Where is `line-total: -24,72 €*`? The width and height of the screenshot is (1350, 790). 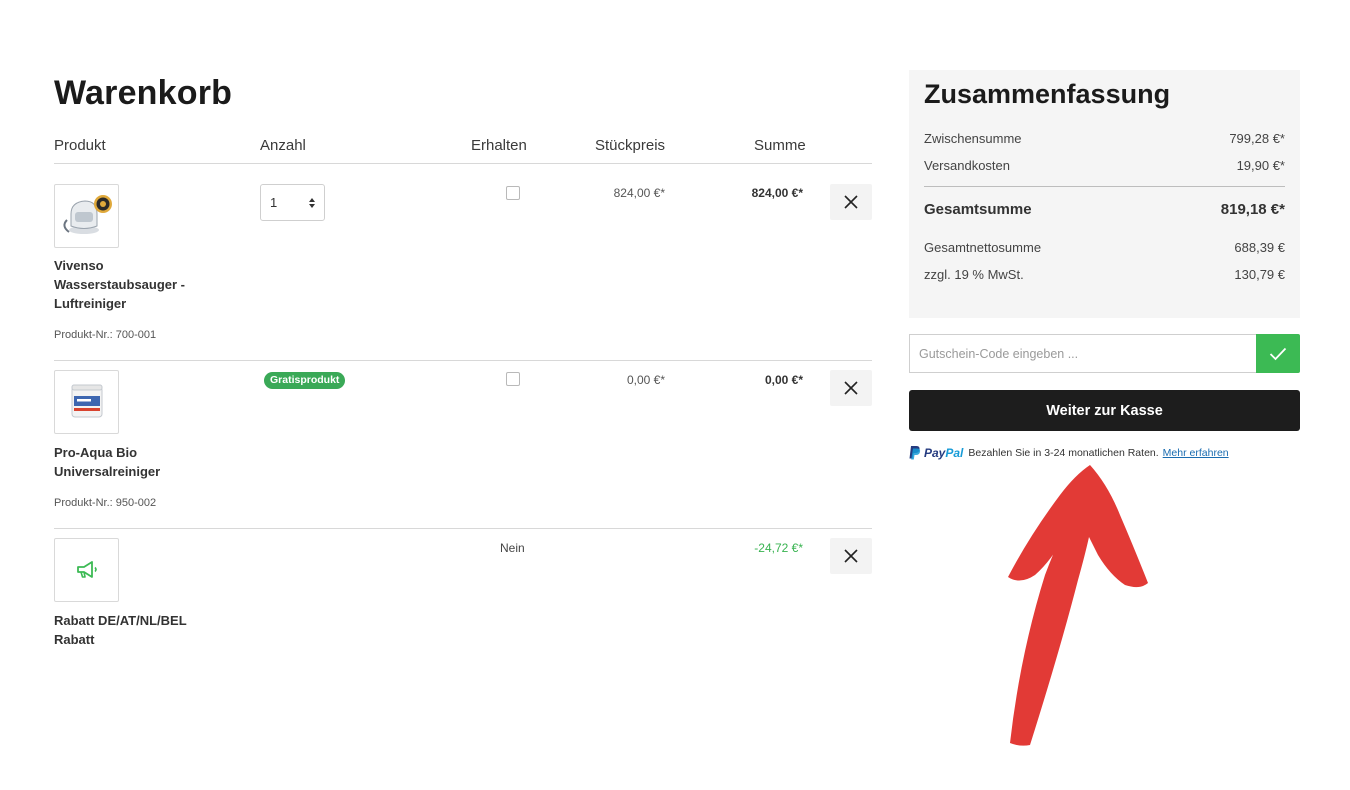
line-total: -24,72 €* is located at coordinates (778, 548).